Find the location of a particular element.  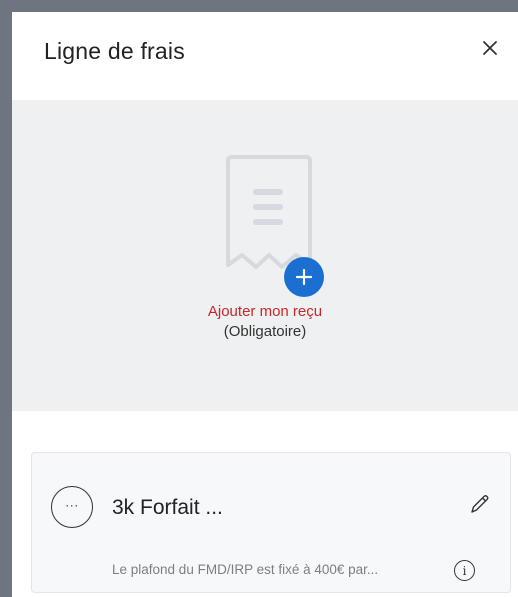

more-options-button: ··· is located at coordinates (72, 507).